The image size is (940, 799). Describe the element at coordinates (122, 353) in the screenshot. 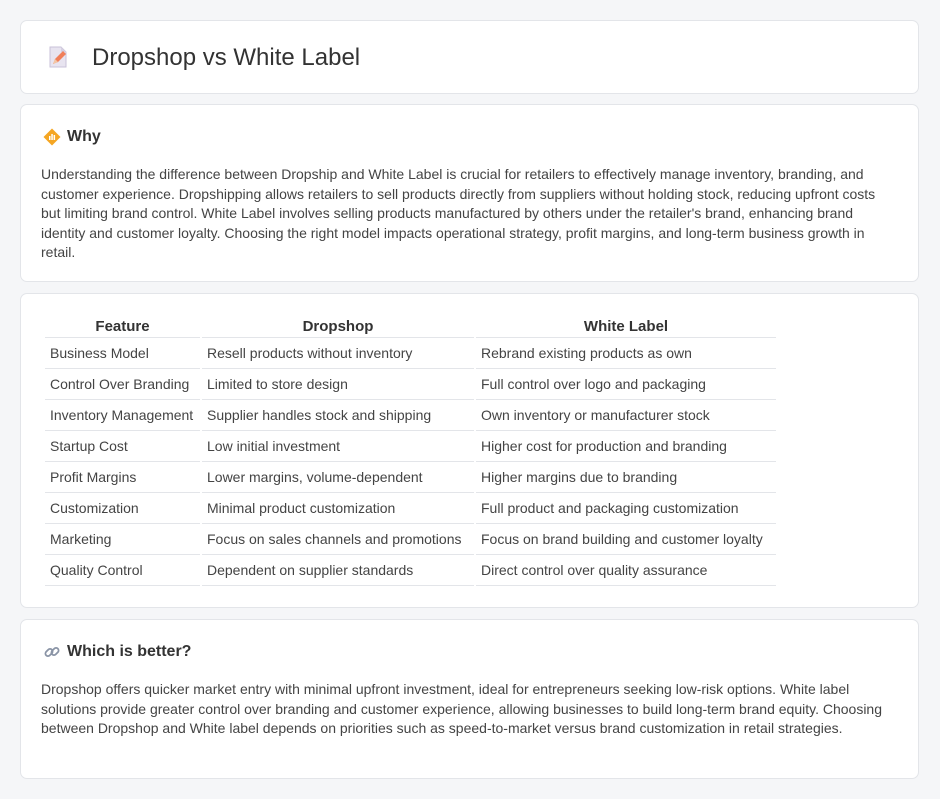

I see `table-cell: Business Model` at that location.